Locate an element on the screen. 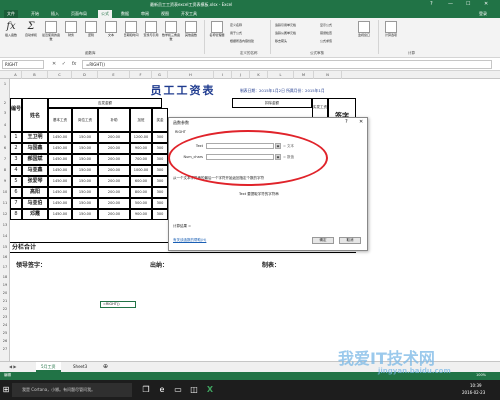 The height and width of the screenshot is (400, 500). minimize-button: — is located at coordinates (450, 4).